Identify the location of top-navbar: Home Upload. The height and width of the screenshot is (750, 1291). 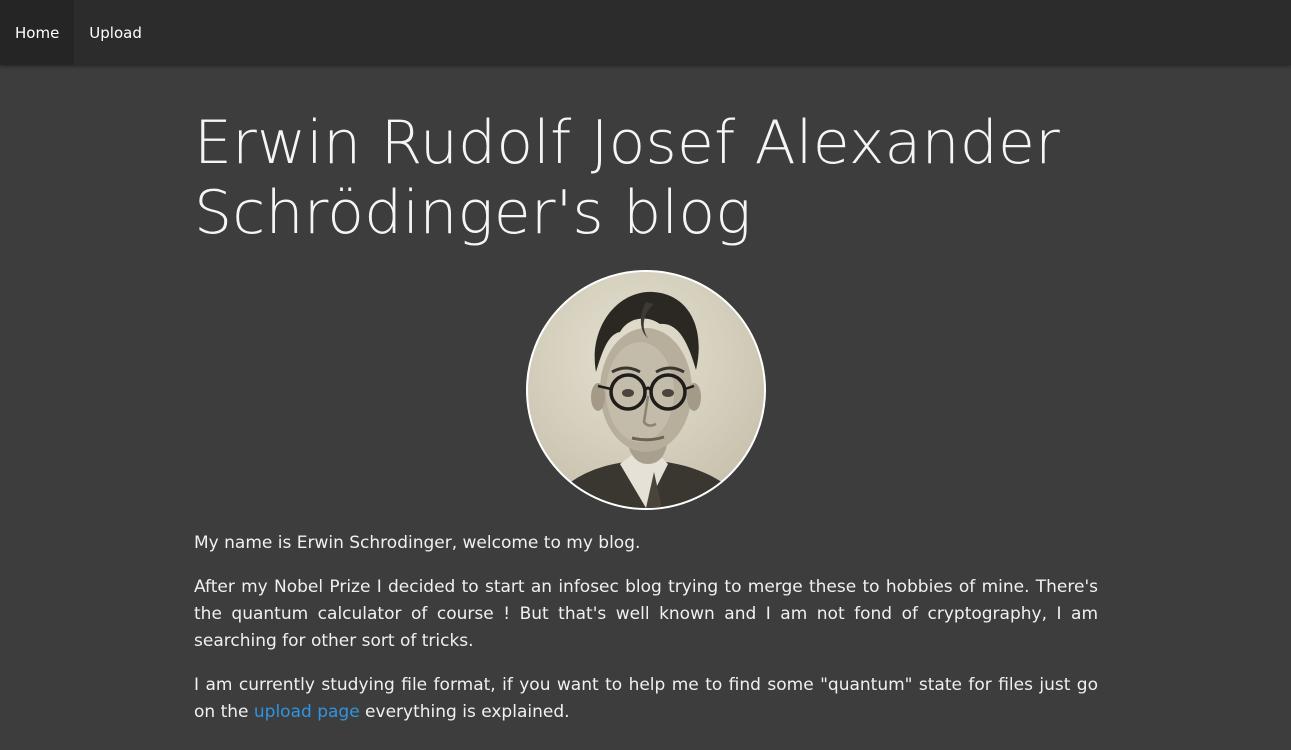
(645, 32).